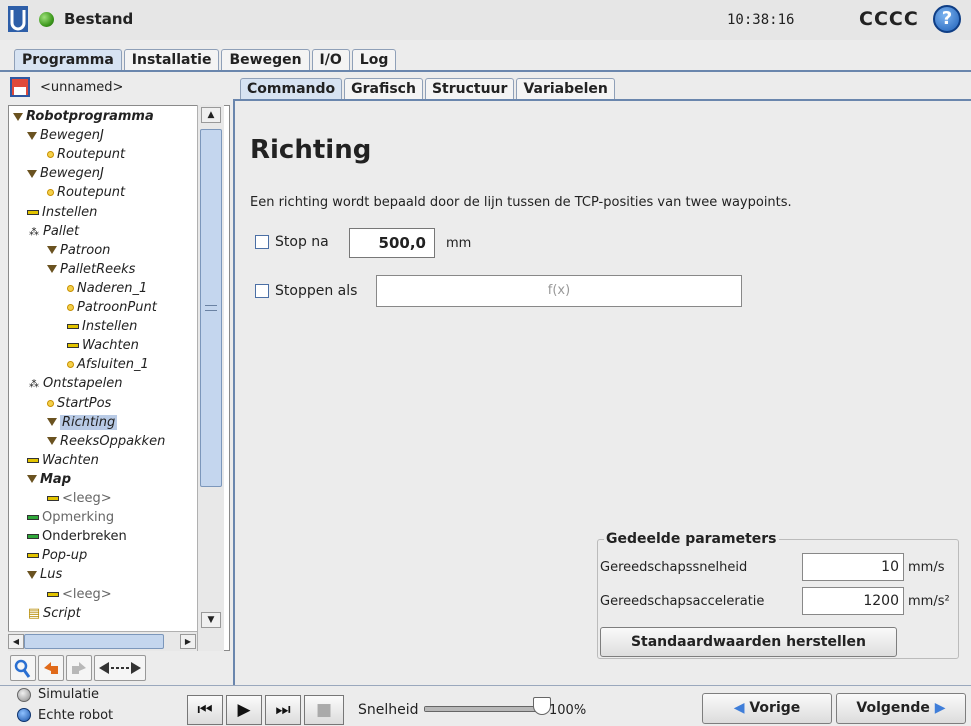 The image size is (971, 726). Describe the element at coordinates (83, 117) in the screenshot. I see `tree-node: Robotprogramma` at that location.